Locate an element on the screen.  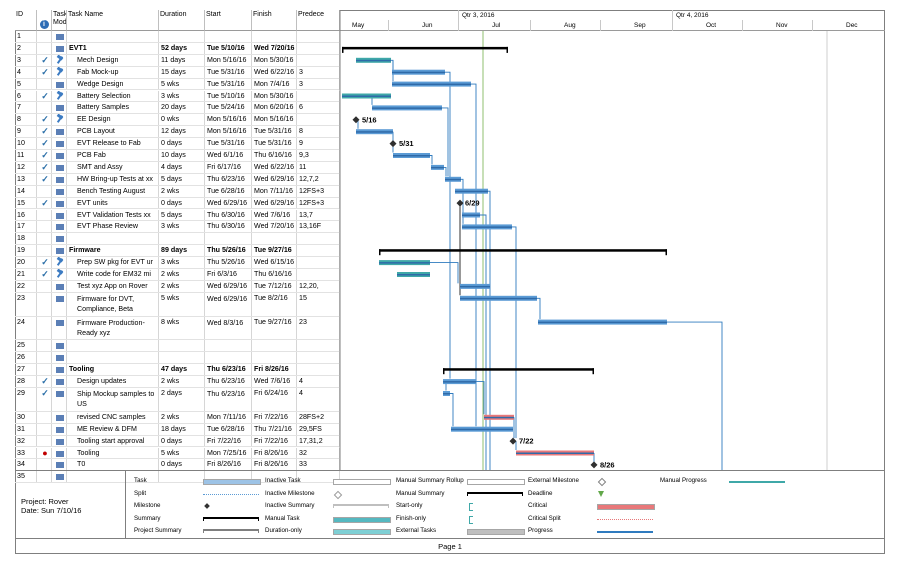
legend-label: Manual Progress is located at coordinates (683, 480).